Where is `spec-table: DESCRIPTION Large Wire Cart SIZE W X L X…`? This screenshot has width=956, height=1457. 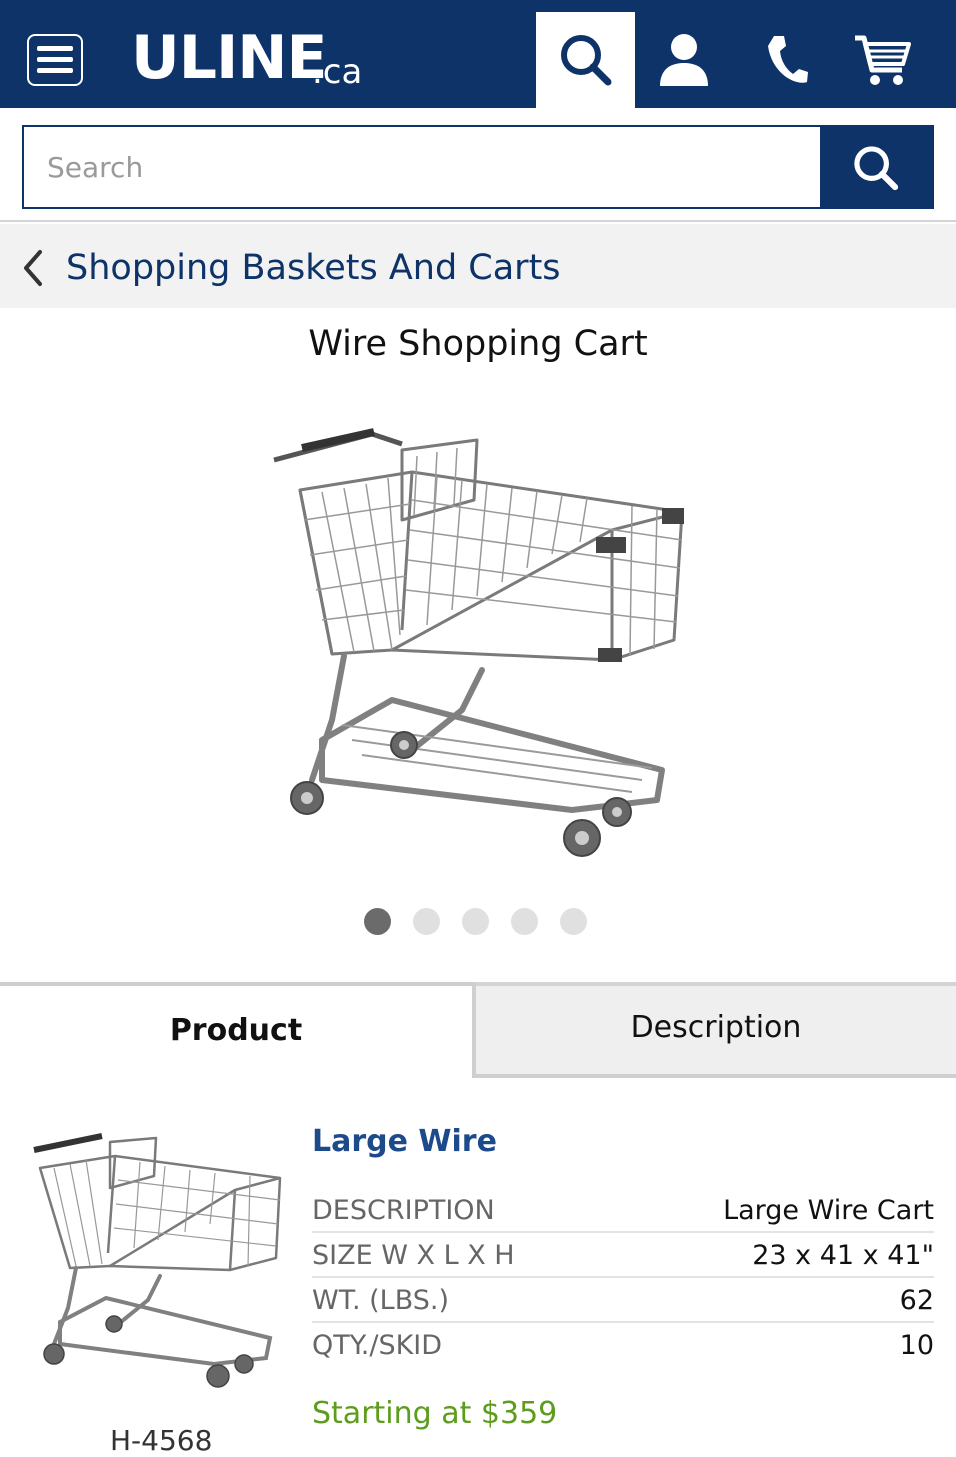
spec-table: DESCRIPTION Large Wire Cart SIZE W X L X… is located at coordinates (623, 1278).